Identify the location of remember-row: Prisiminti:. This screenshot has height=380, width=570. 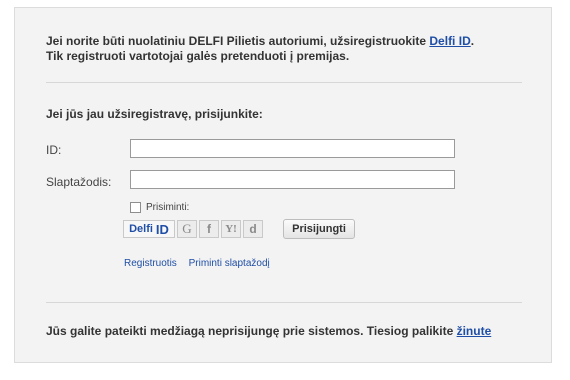
(159, 207).